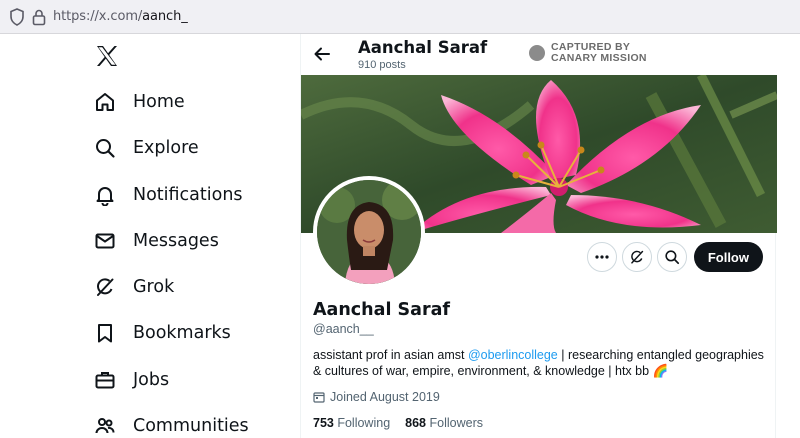  I want to click on sidebar-item-jobs: Jobs, so click(130, 380).